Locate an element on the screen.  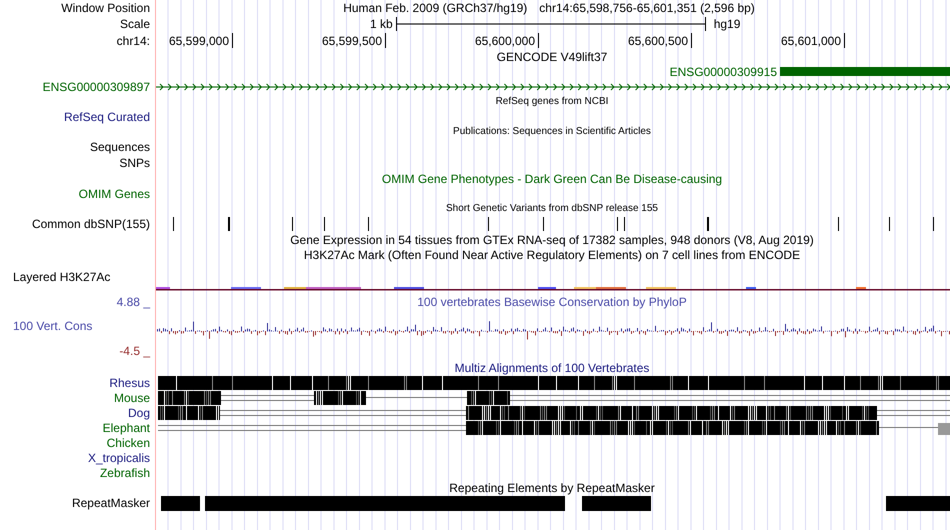
track-title: Publications: Sequences in Scientific Articles is located at coordinates (552, 132).